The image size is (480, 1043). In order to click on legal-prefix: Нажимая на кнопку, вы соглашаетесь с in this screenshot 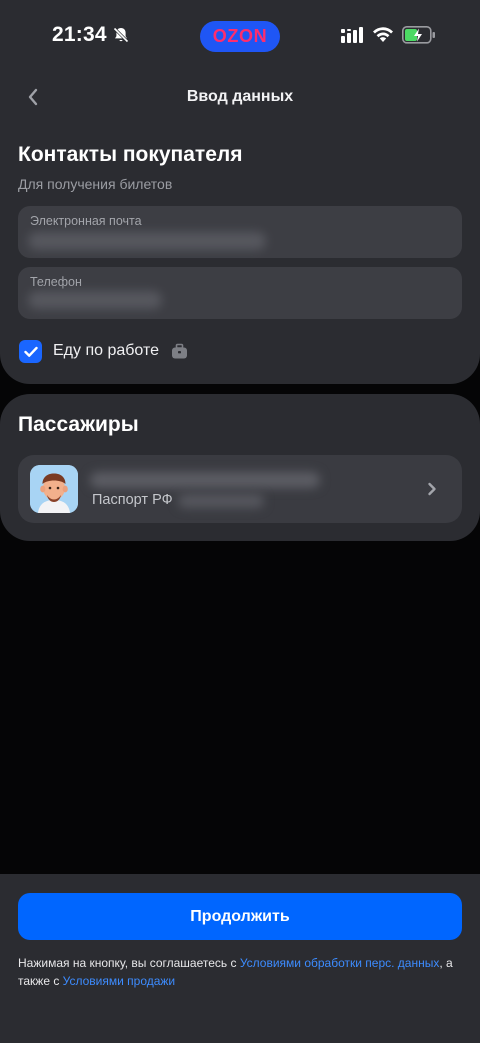, I will do `click(129, 963)`.